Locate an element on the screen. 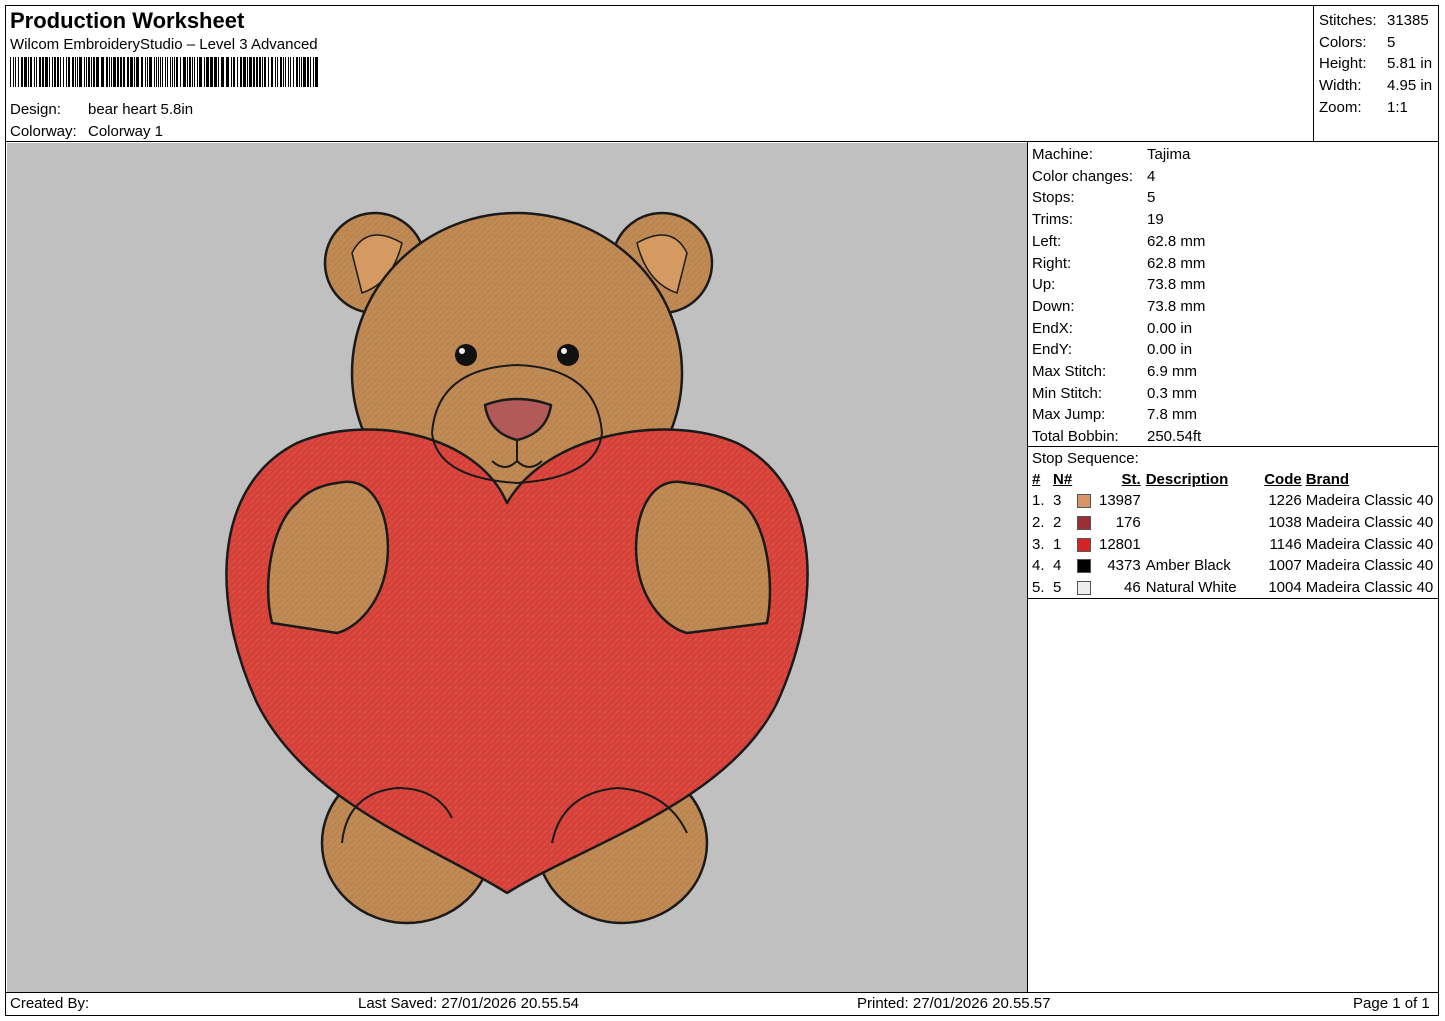  param-row: Up: 73.8 mm is located at coordinates (1118, 285).